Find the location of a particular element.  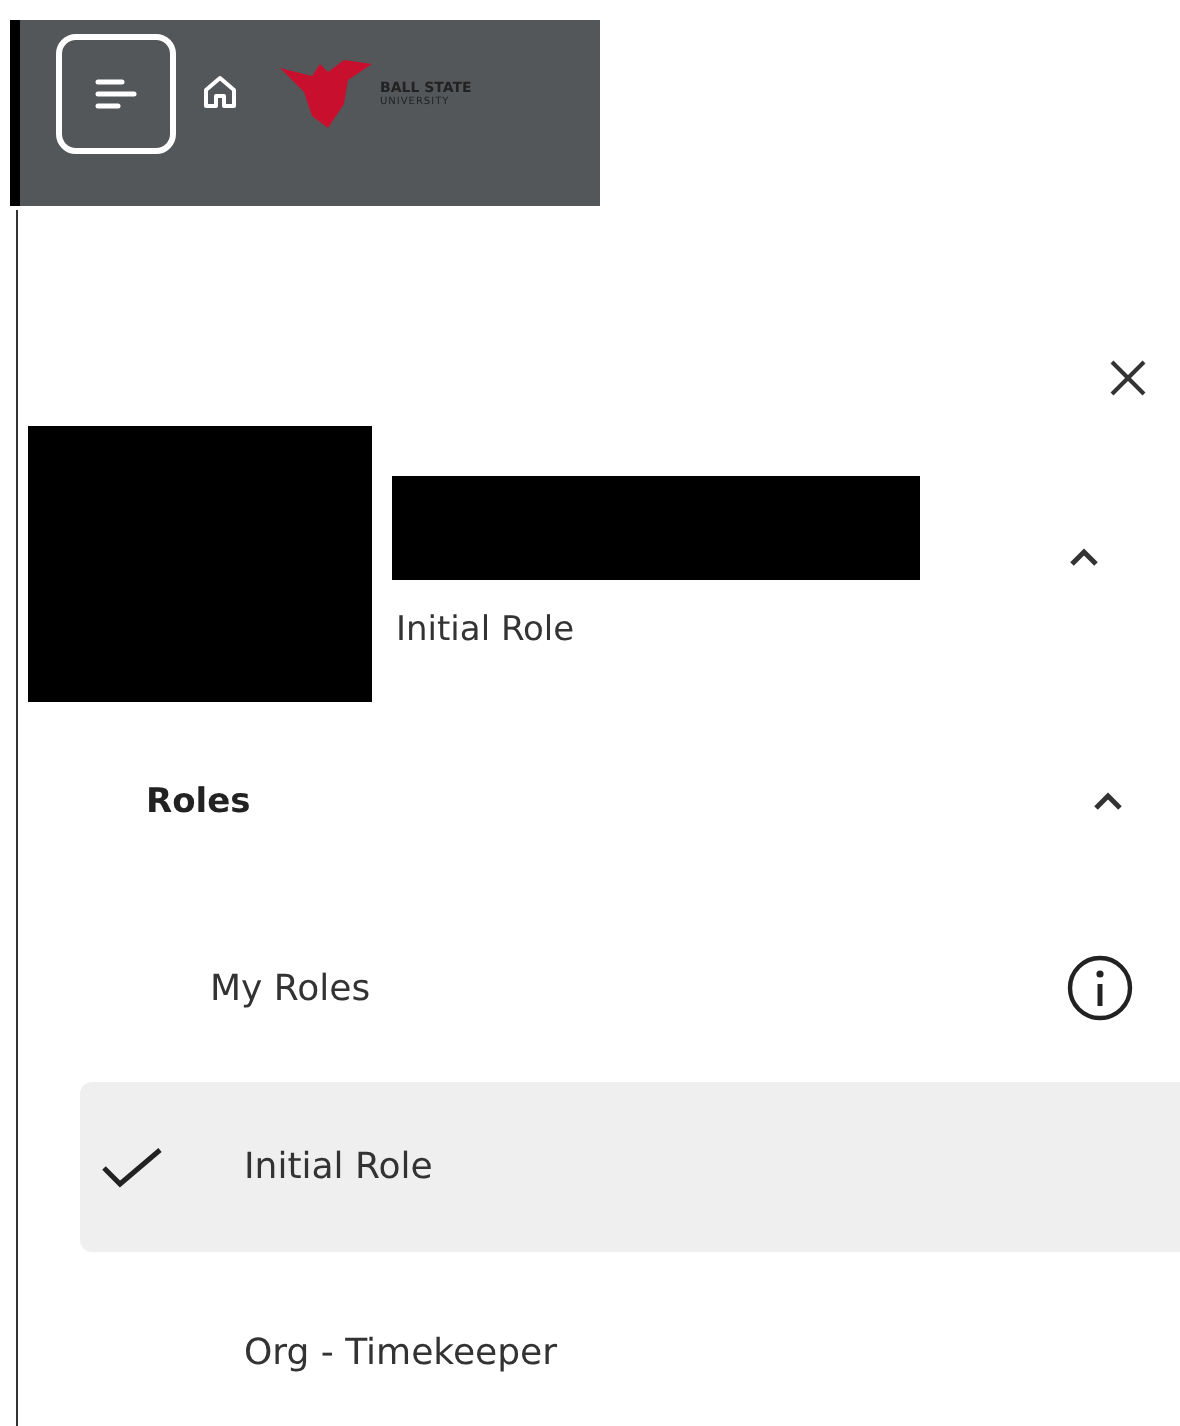

current-role: Initial Role is located at coordinates (486, 630).